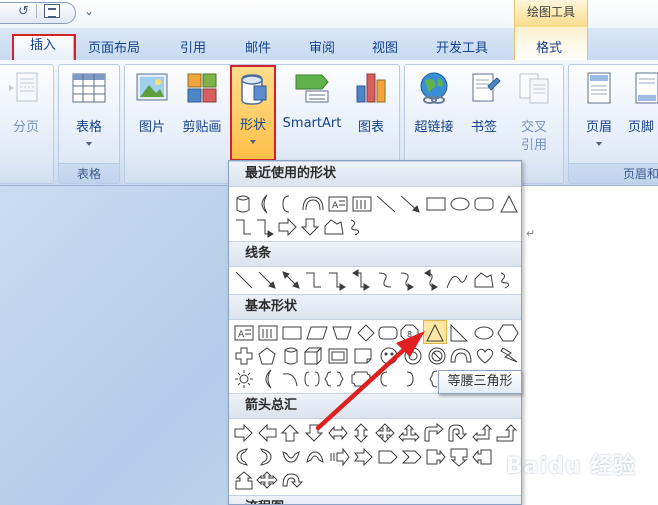 This screenshot has height=505, width=658. I want to click on donut-icon, so click(413, 356).